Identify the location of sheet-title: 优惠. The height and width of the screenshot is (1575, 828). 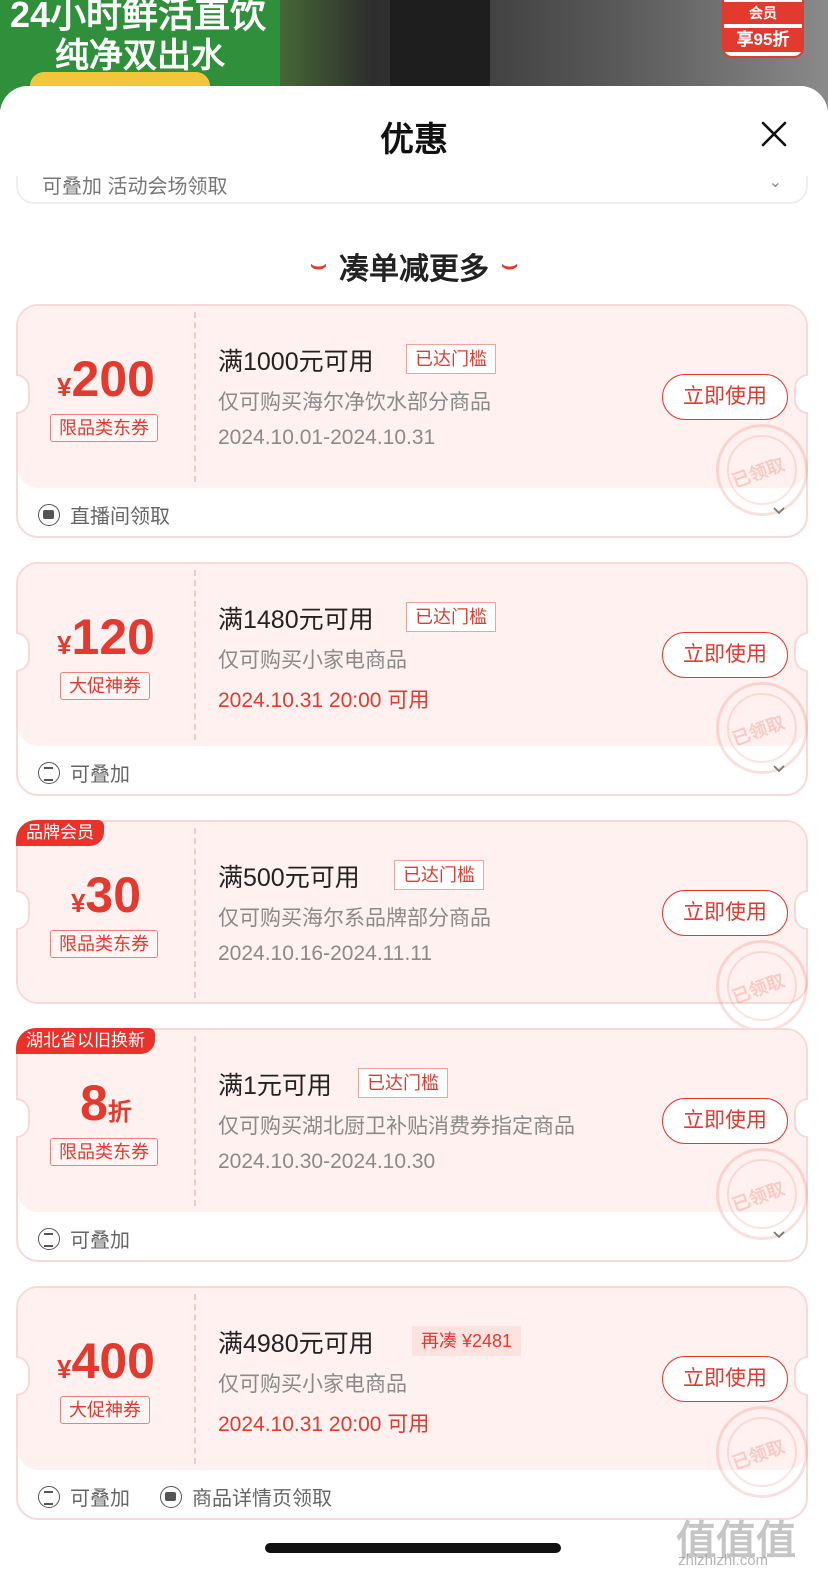
(414, 140).